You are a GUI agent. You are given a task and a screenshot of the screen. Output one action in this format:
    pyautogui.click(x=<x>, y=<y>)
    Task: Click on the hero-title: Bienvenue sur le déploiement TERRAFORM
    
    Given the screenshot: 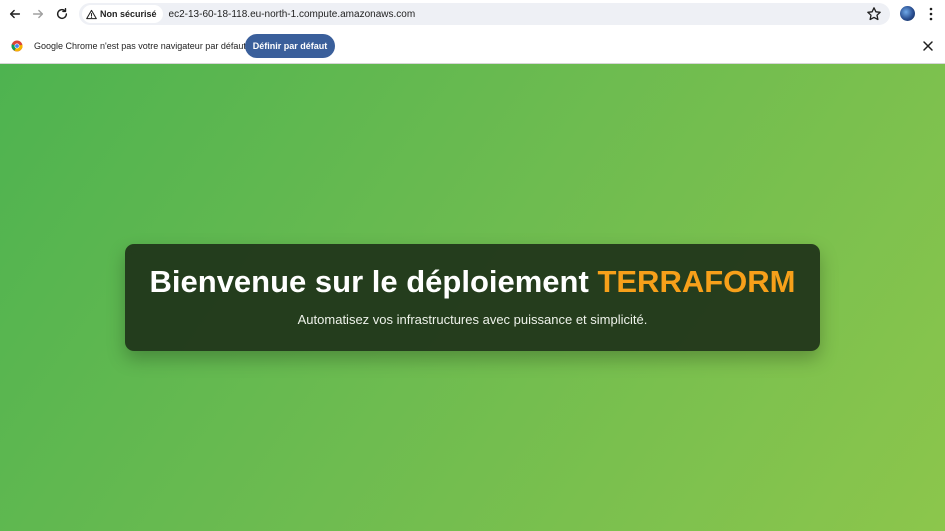 What is the action you would take?
    pyautogui.click(x=472, y=282)
    